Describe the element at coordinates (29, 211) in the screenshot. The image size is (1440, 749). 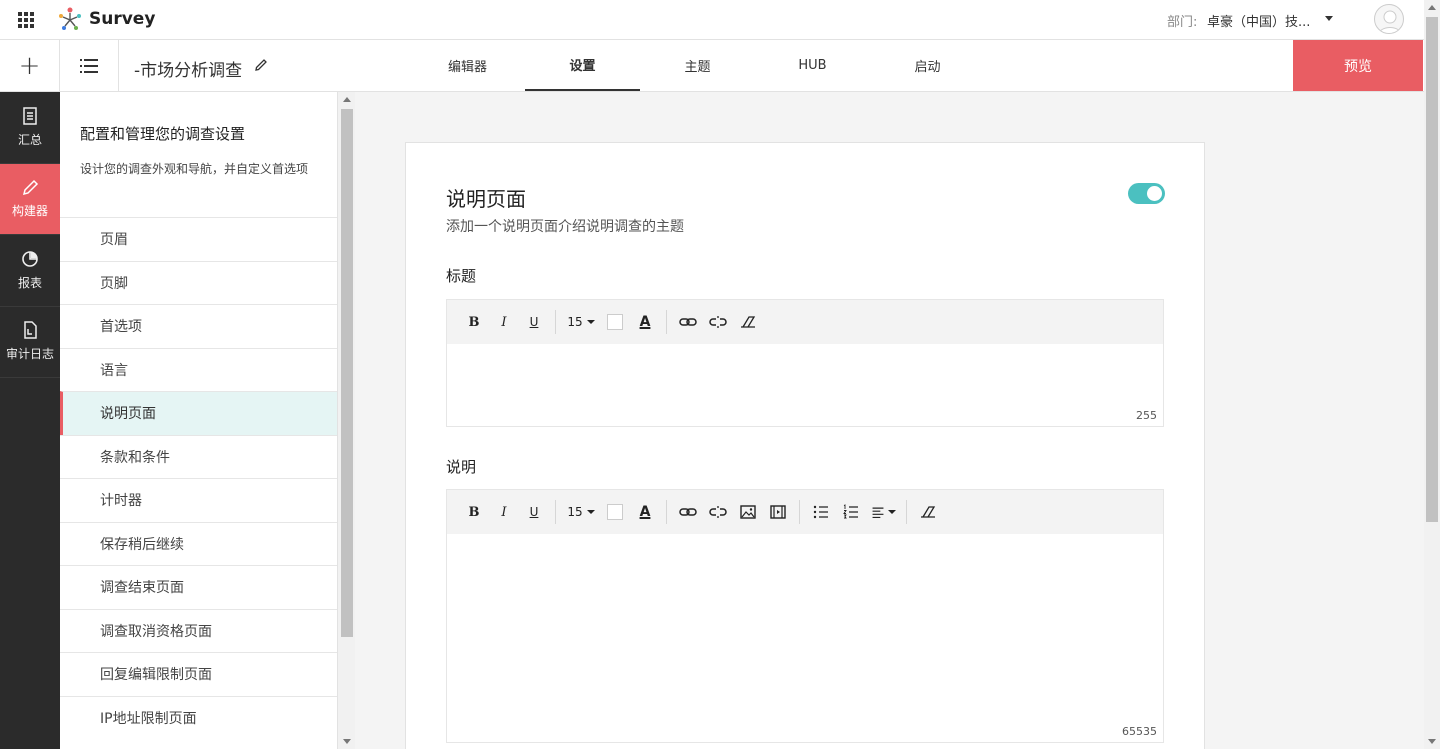
I see `rail-item-label: 构建器` at that location.